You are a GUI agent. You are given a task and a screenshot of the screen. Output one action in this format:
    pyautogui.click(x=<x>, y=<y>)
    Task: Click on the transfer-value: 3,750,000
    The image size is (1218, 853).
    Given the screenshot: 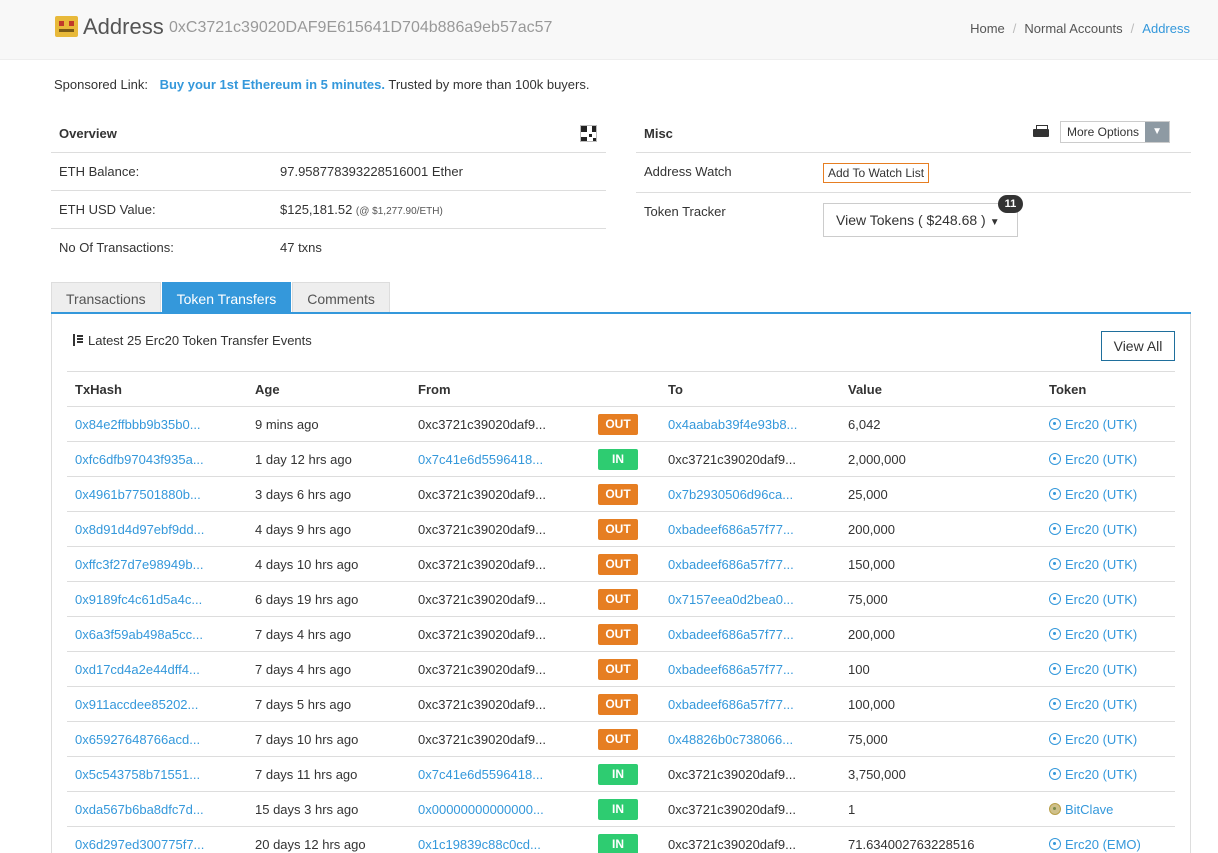 What is the action you would take?
    pyautogui.click(x=940, y=774)
    